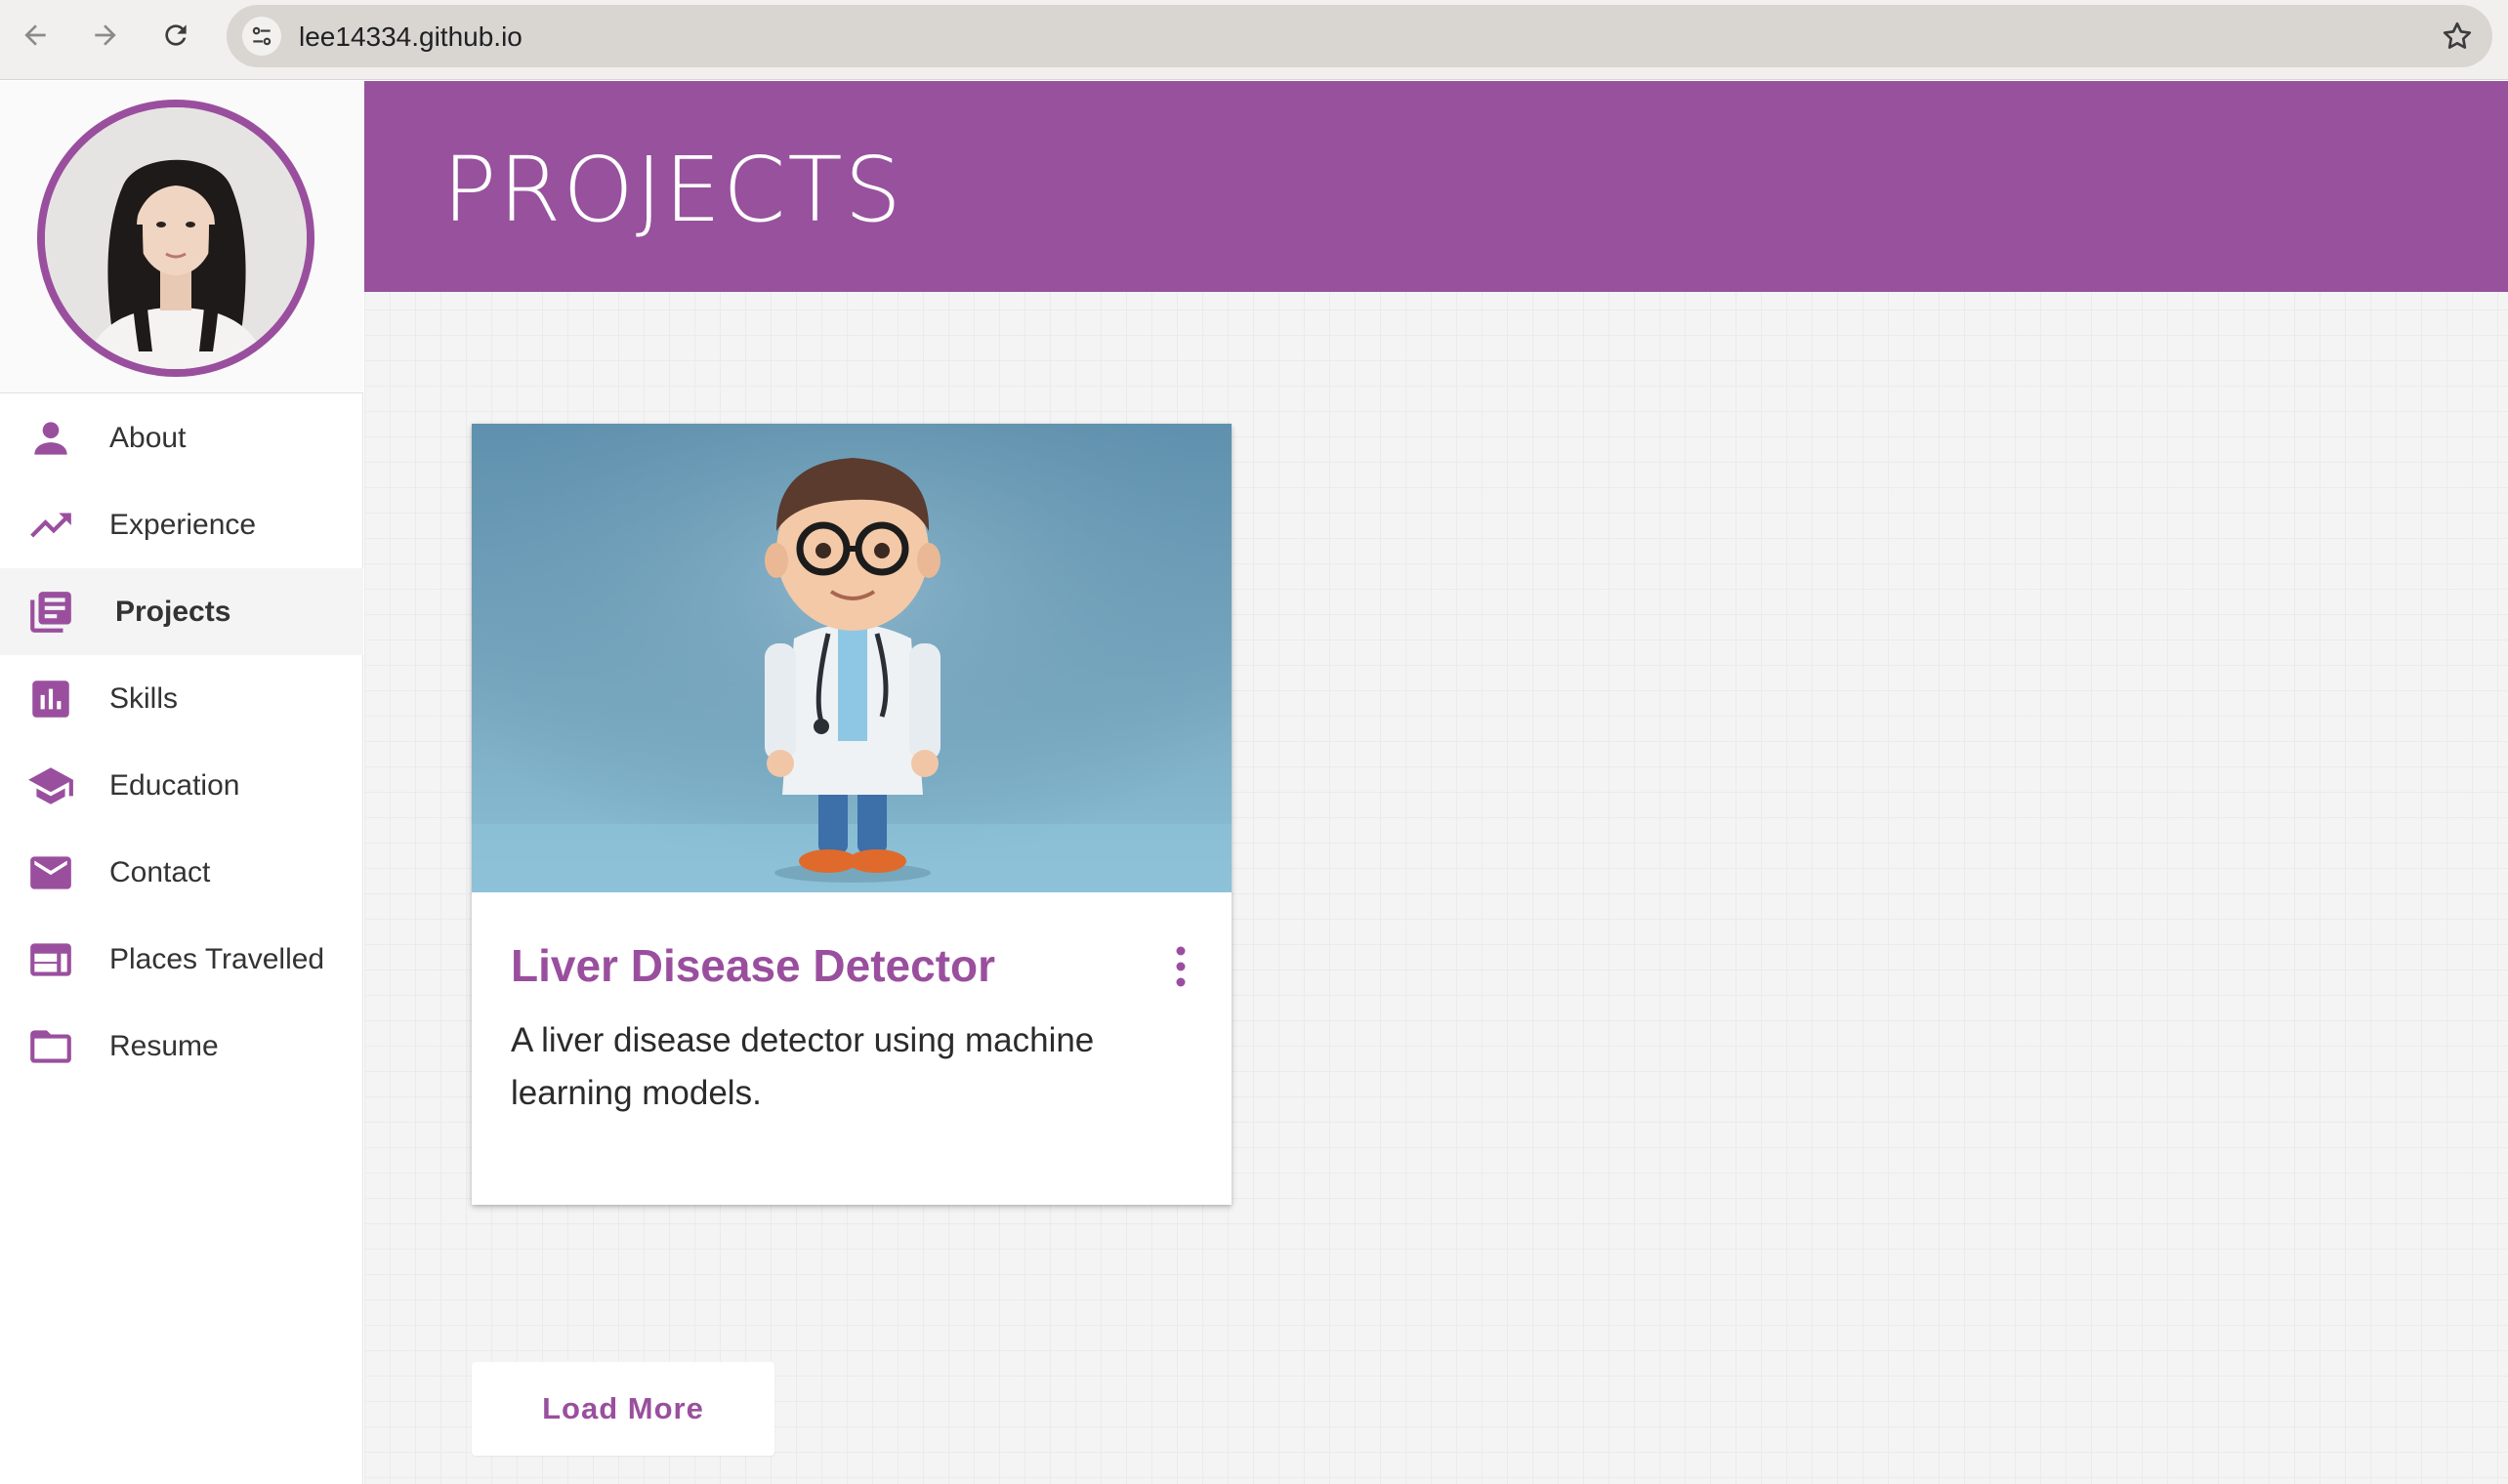 The width and height of the screenshot is (2508, 1484). I want to click on email-icon, so click(50, 873).